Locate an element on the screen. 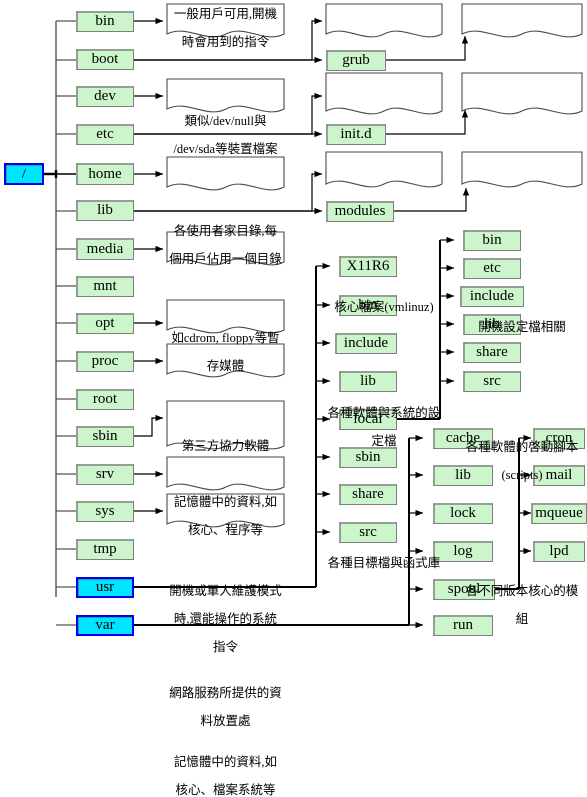 This screenshot has width=587, height=797. node-opt: opt is located at coordinates (105, 323).